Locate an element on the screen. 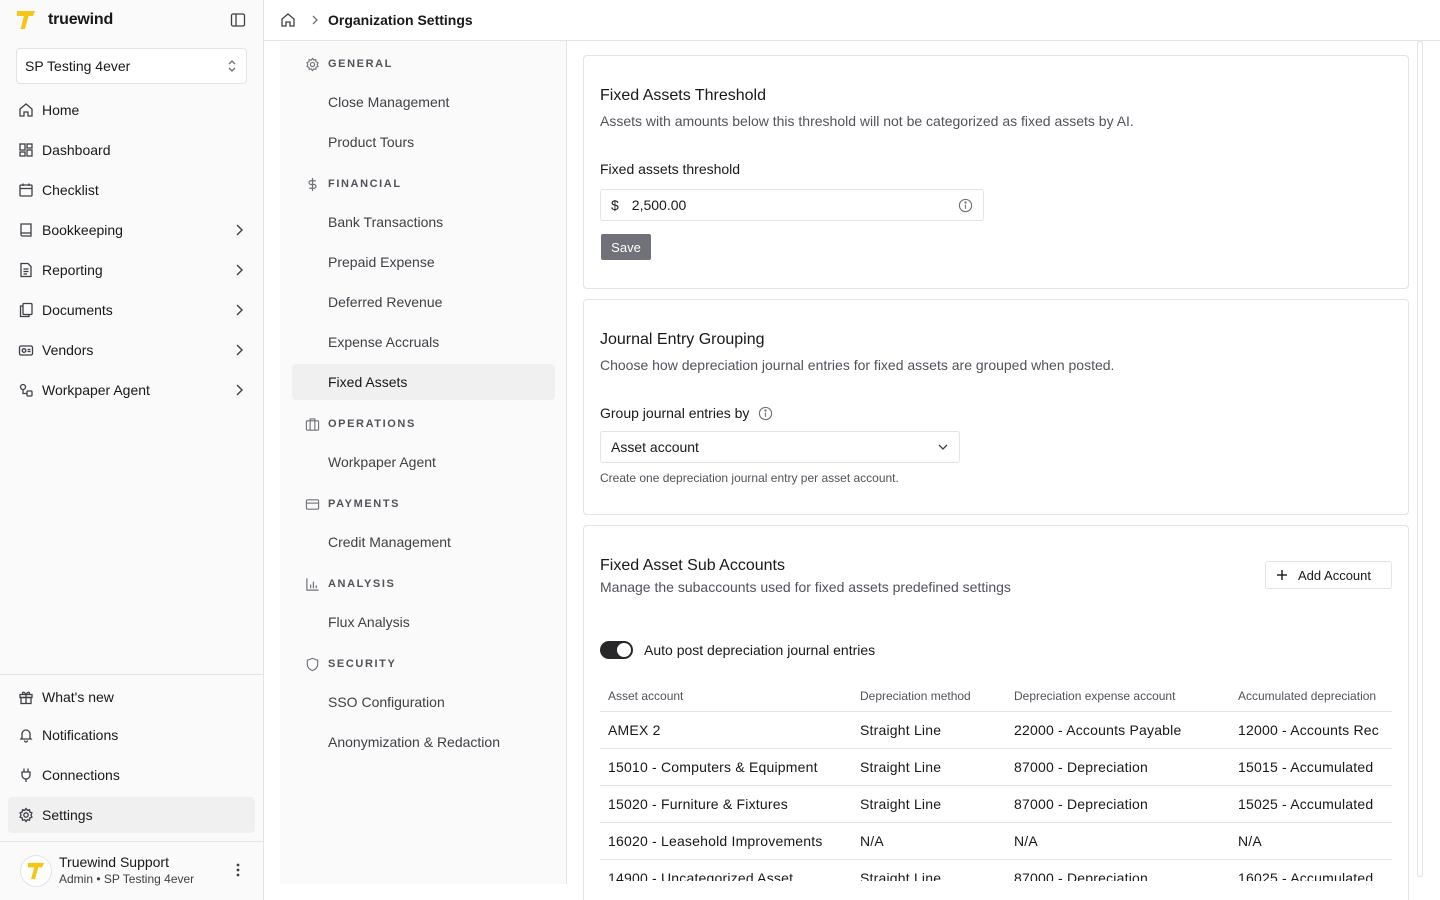 The width and height of the screenshot is (1440, 900). avatar is located at coordinates (36, 871).